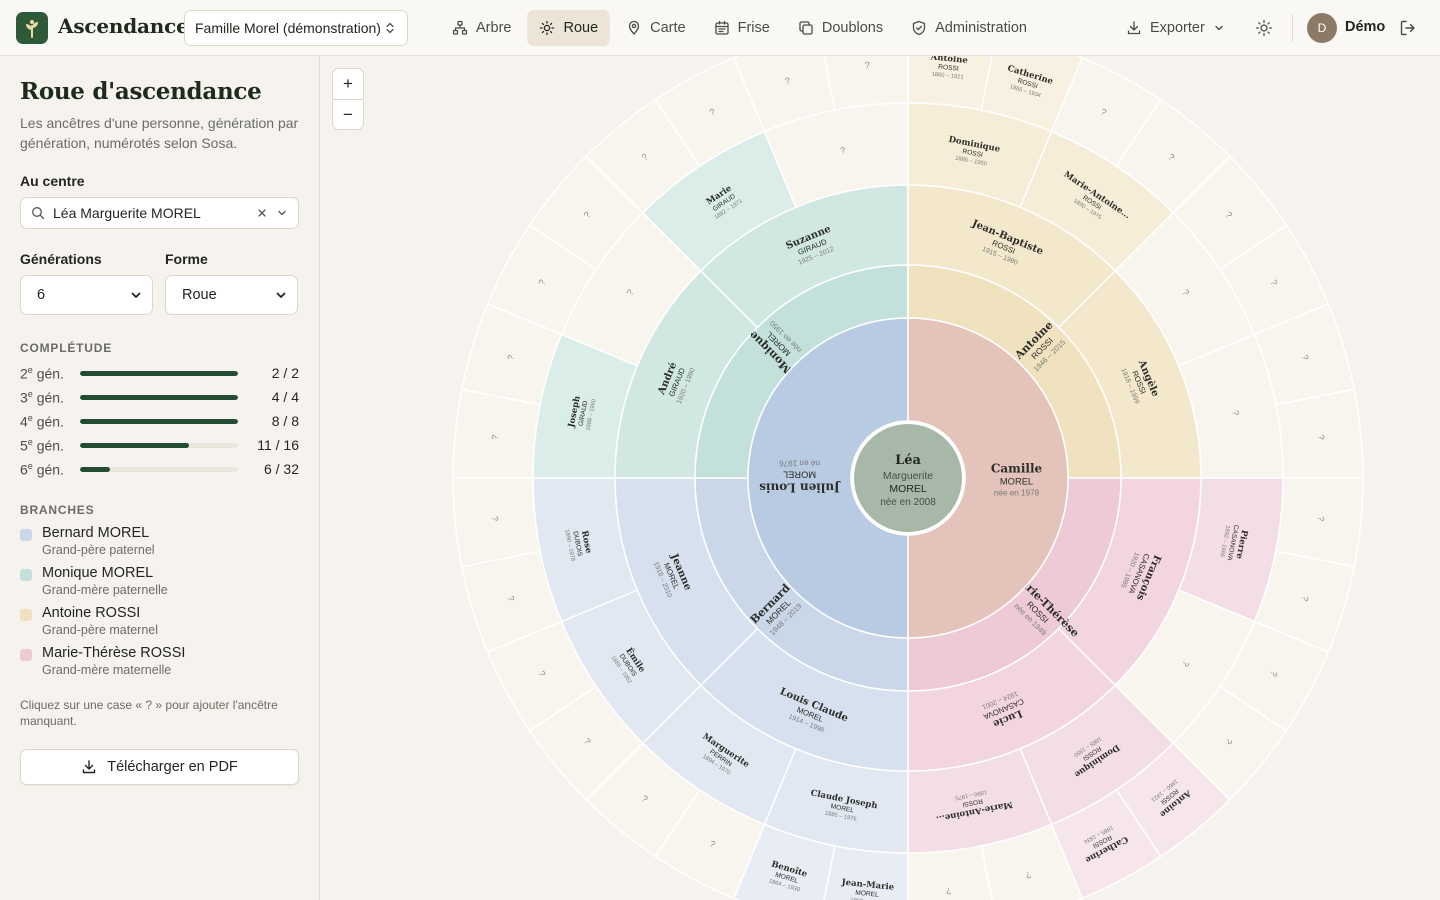 The width and height of the screenshot is (1440, 900). I want to click on completeness-generation: 3e gén., so click(42, 397).